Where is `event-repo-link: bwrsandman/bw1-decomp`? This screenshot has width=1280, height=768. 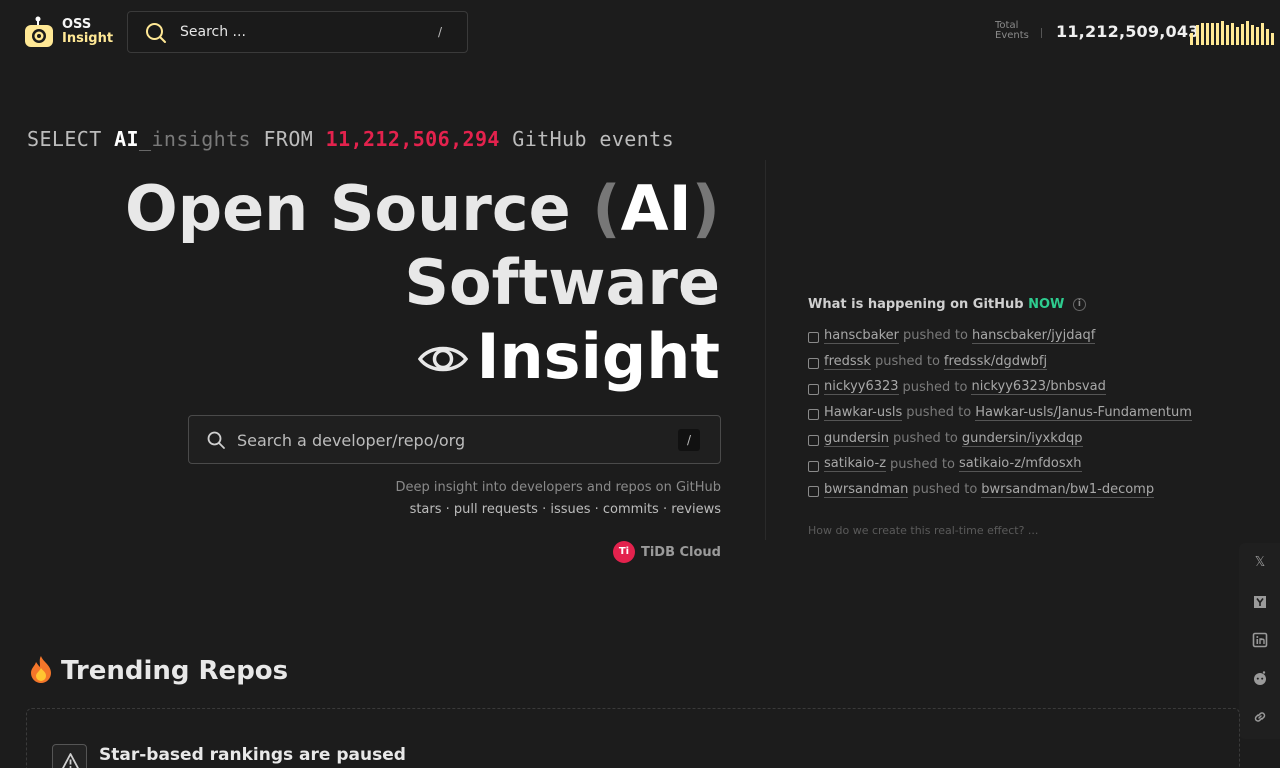
event-repo-link: bwrsandman/bw1-decomp is located at coordinates (1068, 490).